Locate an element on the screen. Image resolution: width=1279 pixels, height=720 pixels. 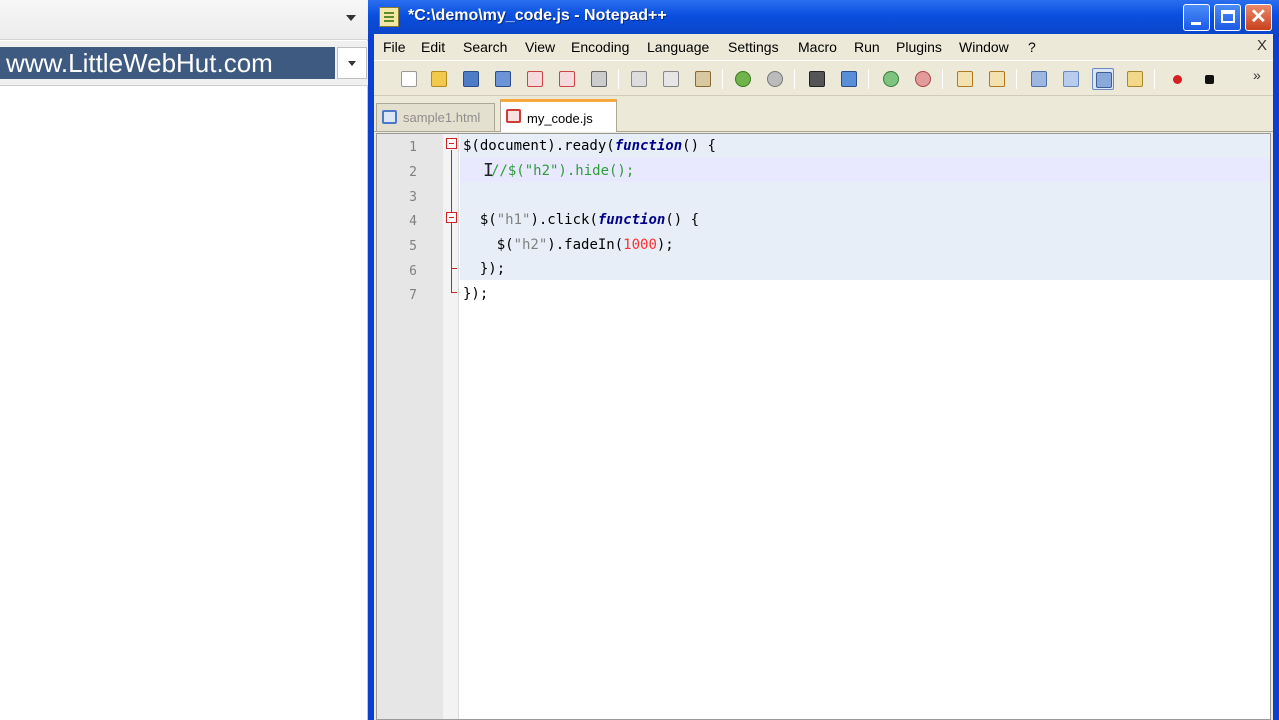
menu-help: ? is located at coordinates (1032, 47).